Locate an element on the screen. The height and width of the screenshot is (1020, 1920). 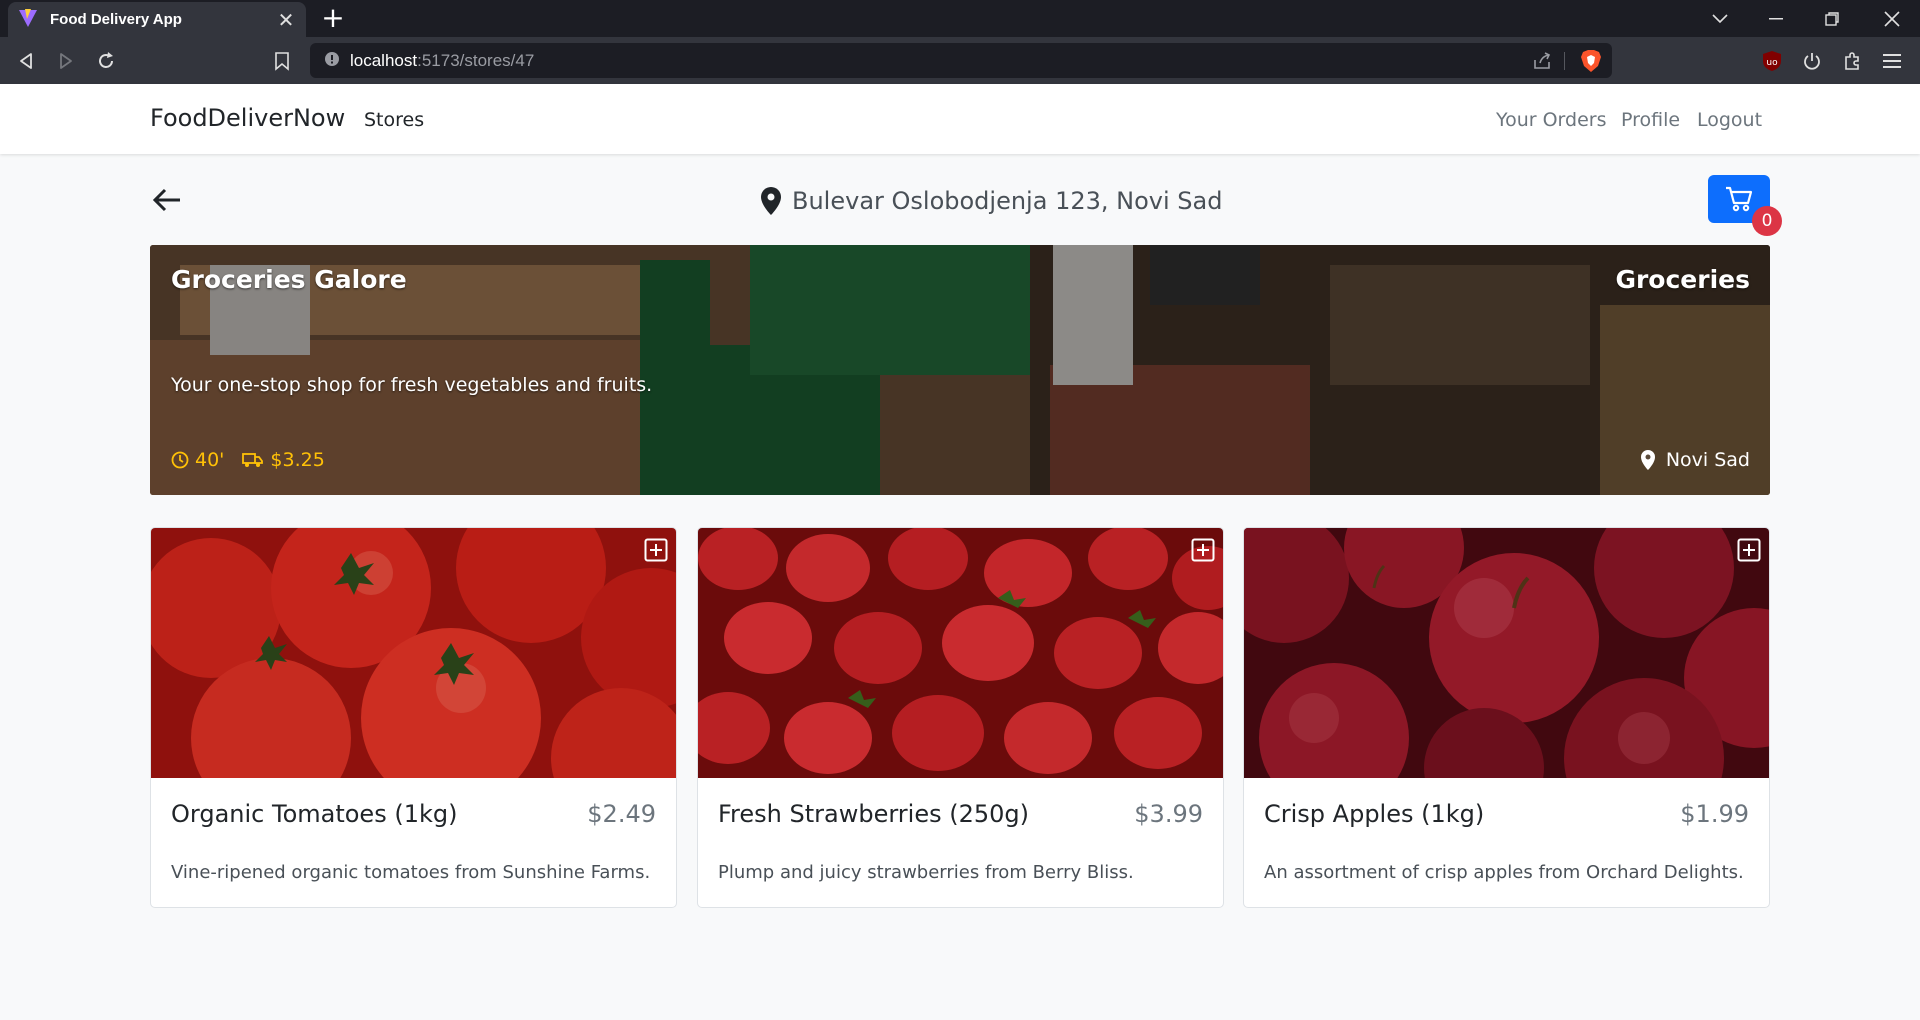
reload-icon is located at coordinates (106, 61).